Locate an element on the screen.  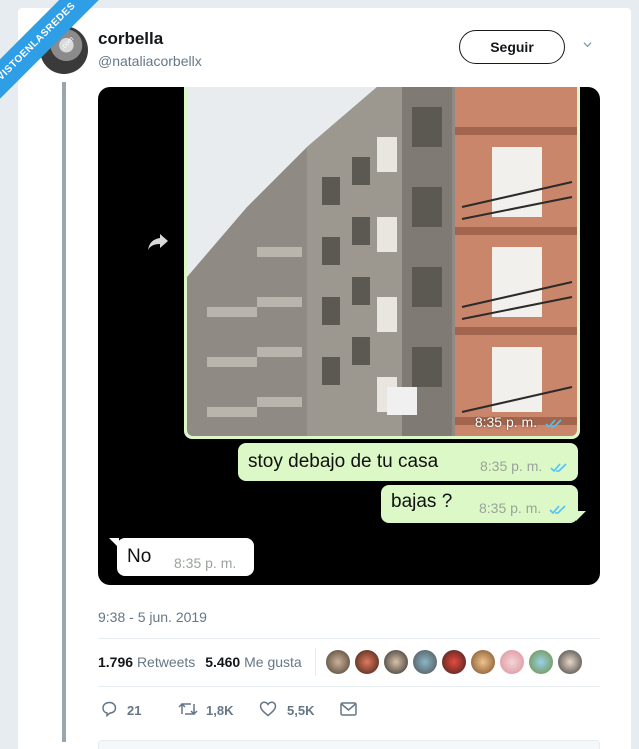
likes-label: Me gusta is located at coordinates (273, 662).